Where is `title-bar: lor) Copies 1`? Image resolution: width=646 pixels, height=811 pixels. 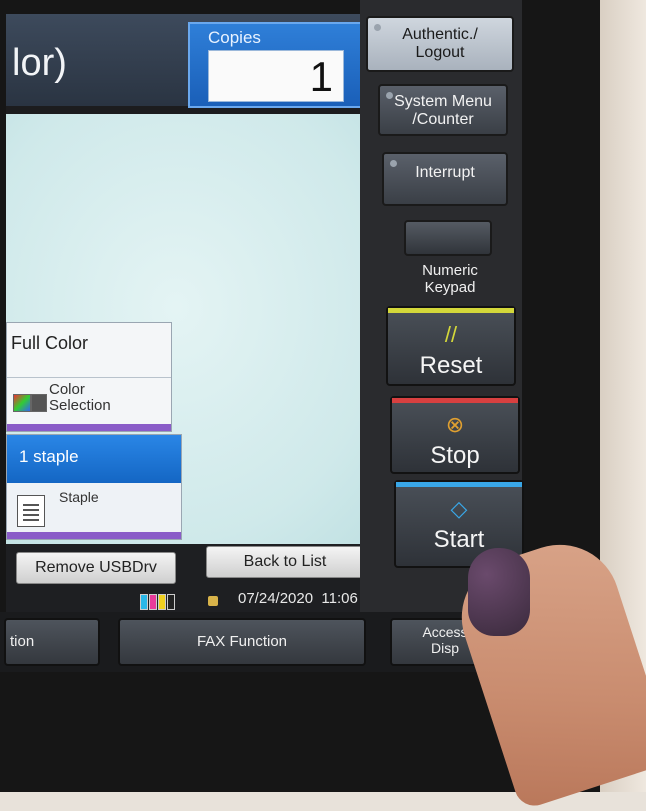
title-bar: lor) Copies 1 is located at coordinates (188, 61).